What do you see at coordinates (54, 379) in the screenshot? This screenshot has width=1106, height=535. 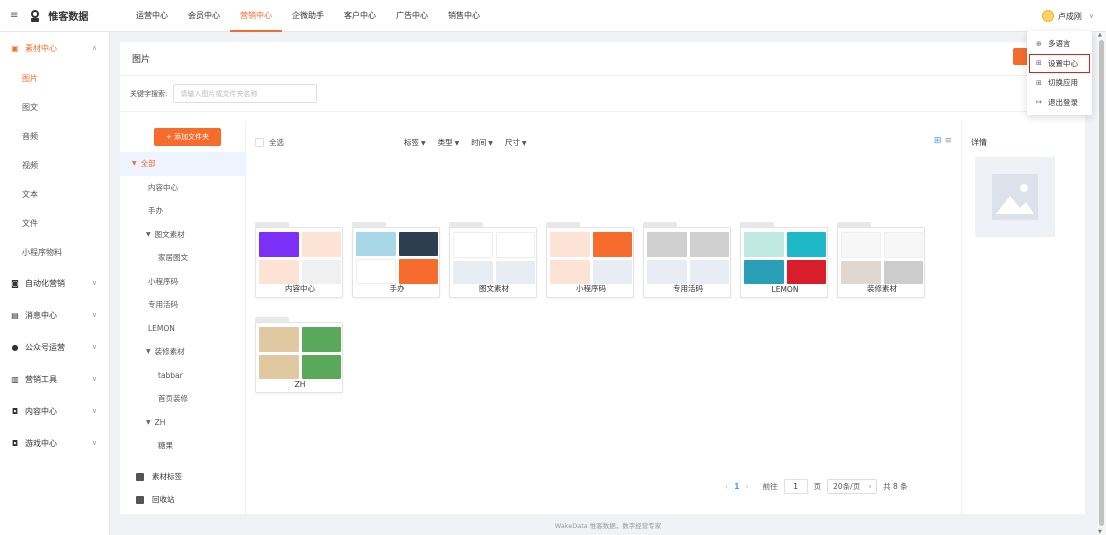 I see `sidebar-group: ▥ 营销工具 ∨` at bounding box center [54, 379].